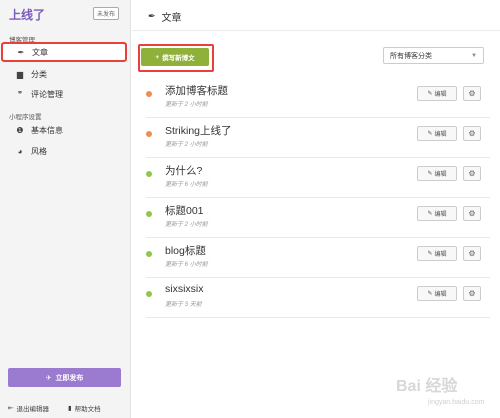 Image resolution: width=500 pixels, height=418 pixels. Describe the element at coordinates (20, 130) in the screenshot. I see `info-icon: ❶` at that location.